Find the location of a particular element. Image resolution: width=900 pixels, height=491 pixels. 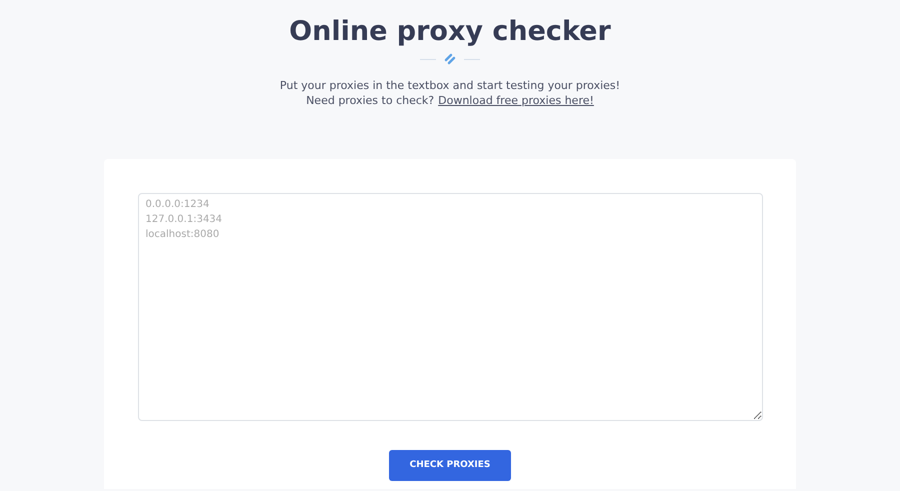

prompt-text: Need proxies to check? is located at coordinates (370, 100).